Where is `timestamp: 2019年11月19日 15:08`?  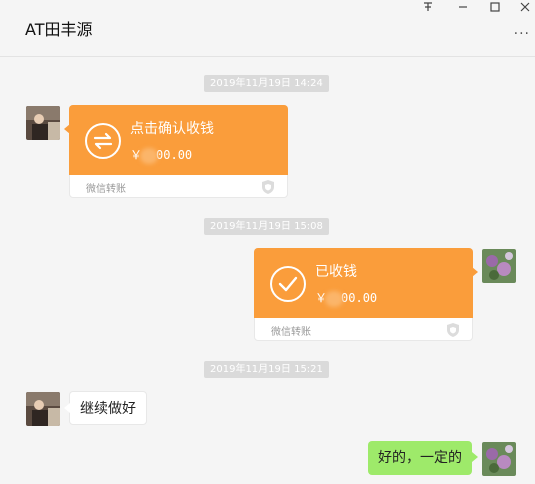 timestamp: 2019年11月19日 15:08 is located at coordinates (266, 226).